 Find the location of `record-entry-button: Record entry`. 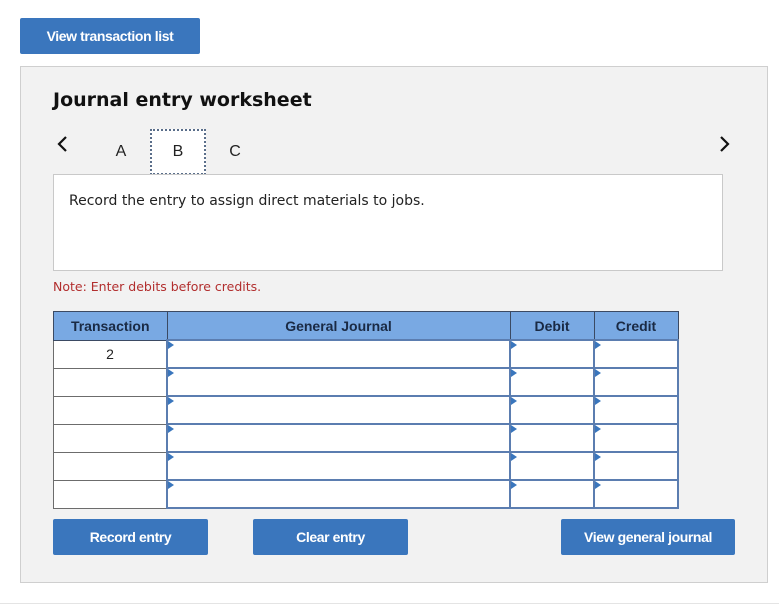

record-entry-button: Record entry is located at coordinates (130, 537).